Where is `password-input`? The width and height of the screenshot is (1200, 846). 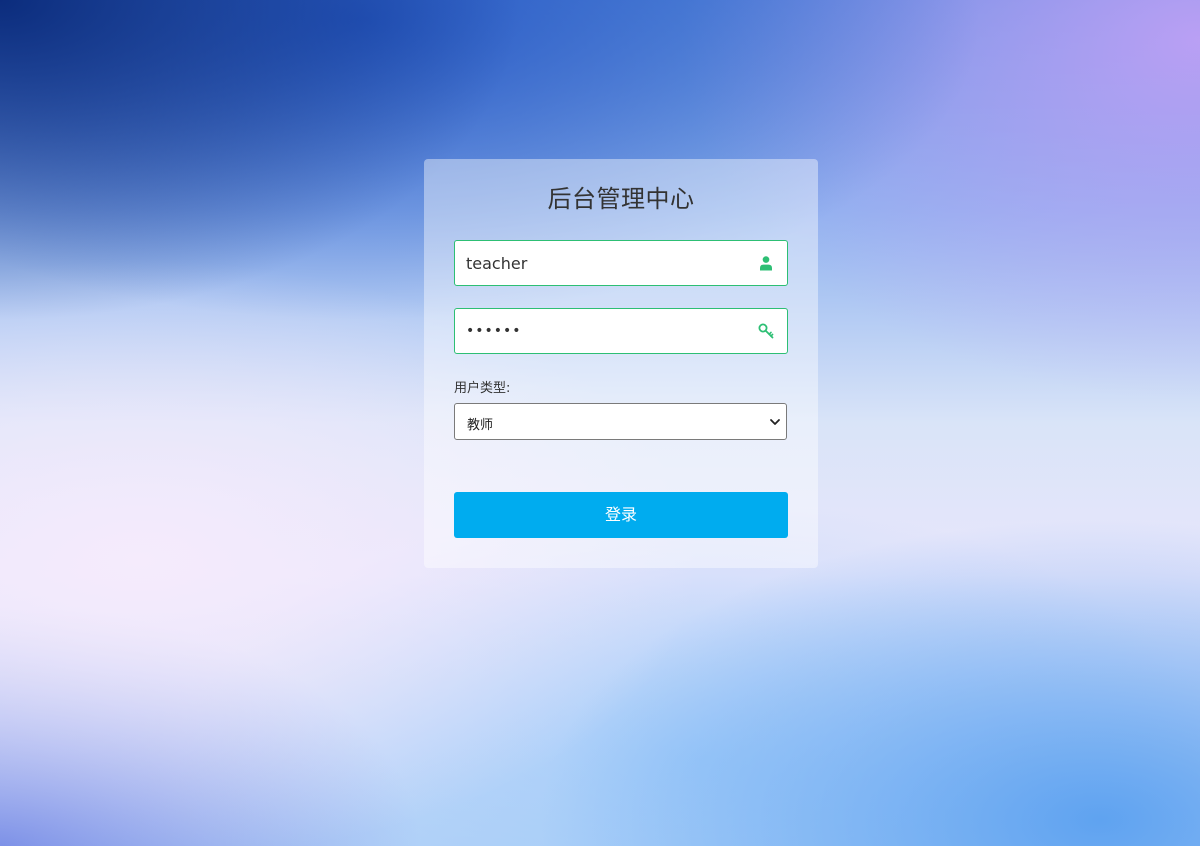 password-input is located at coordinates (600, 331).